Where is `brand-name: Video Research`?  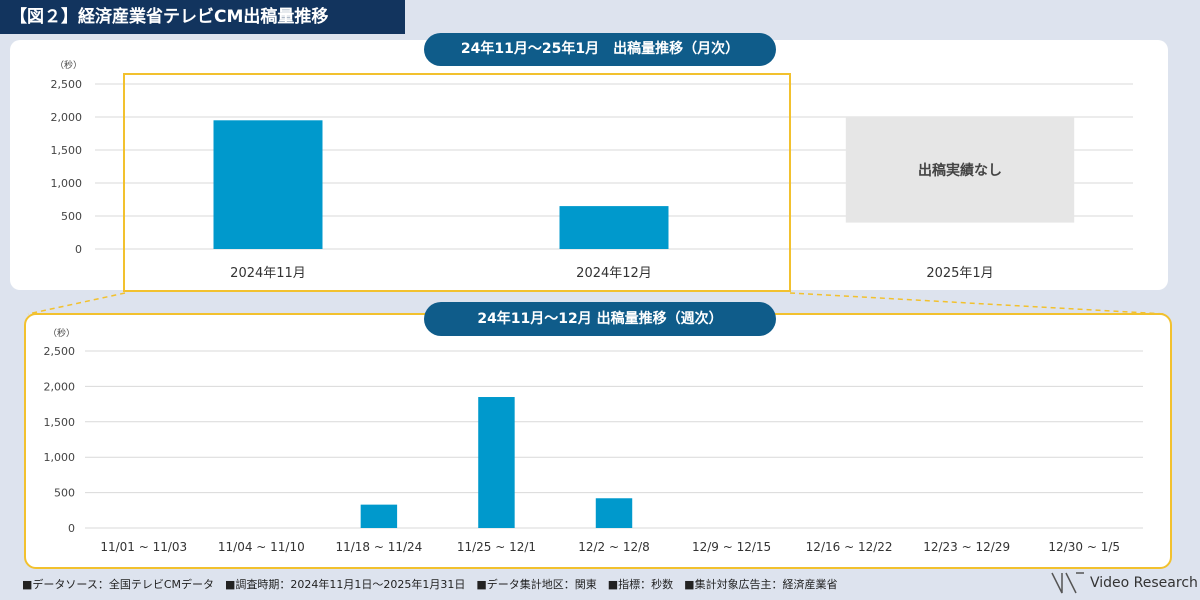
brand-name: Video Research is located at coordinates (1144, 583).